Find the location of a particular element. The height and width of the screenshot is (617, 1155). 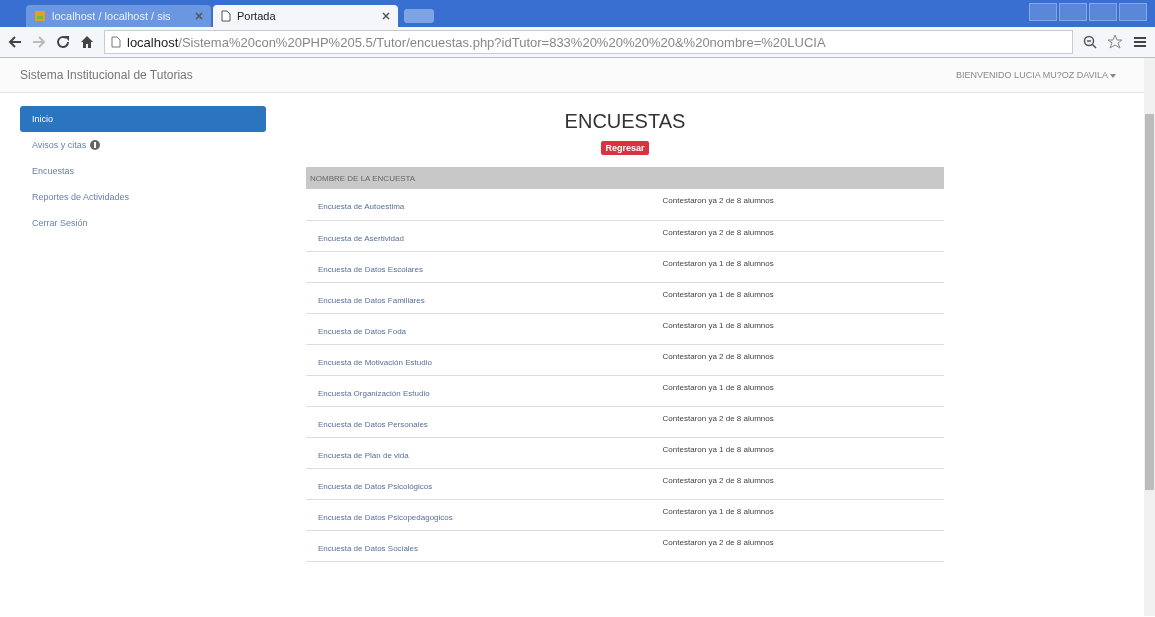

forward-icon is located at coordinates (39, 42).